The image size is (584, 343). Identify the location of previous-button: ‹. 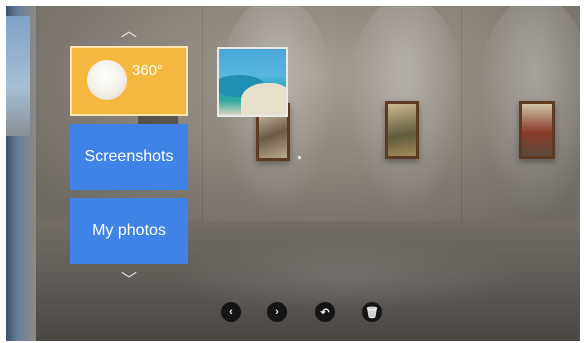
(231, 312).